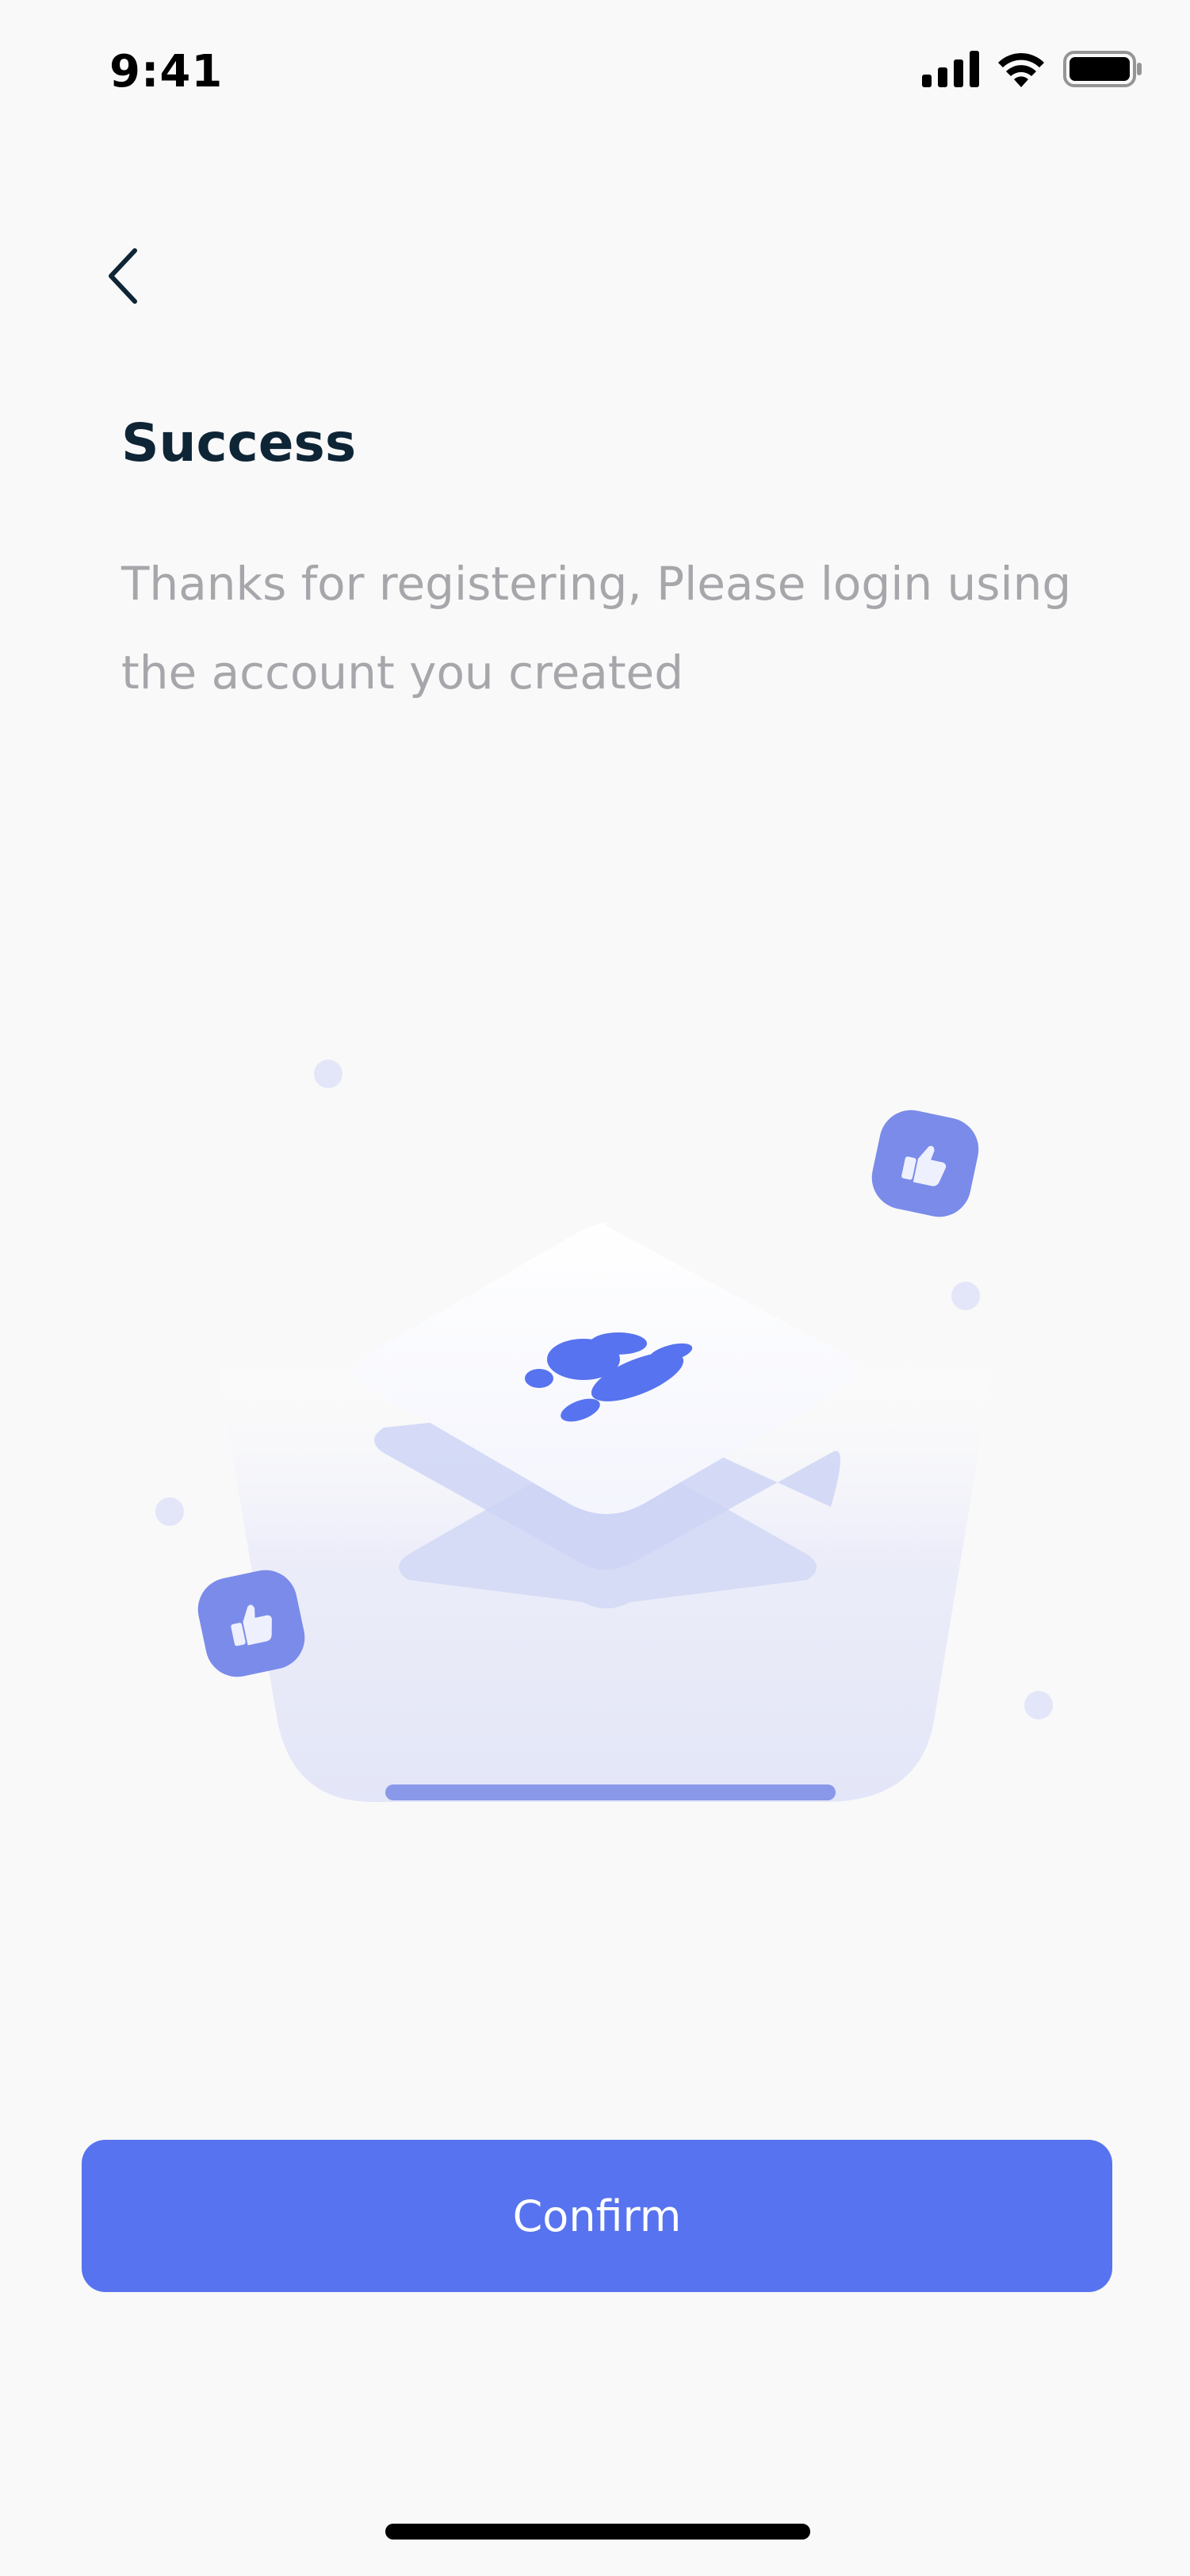  Describe the element at coordinates (1021, 70) in the screenshot. I see `wifi-icon` at that location.